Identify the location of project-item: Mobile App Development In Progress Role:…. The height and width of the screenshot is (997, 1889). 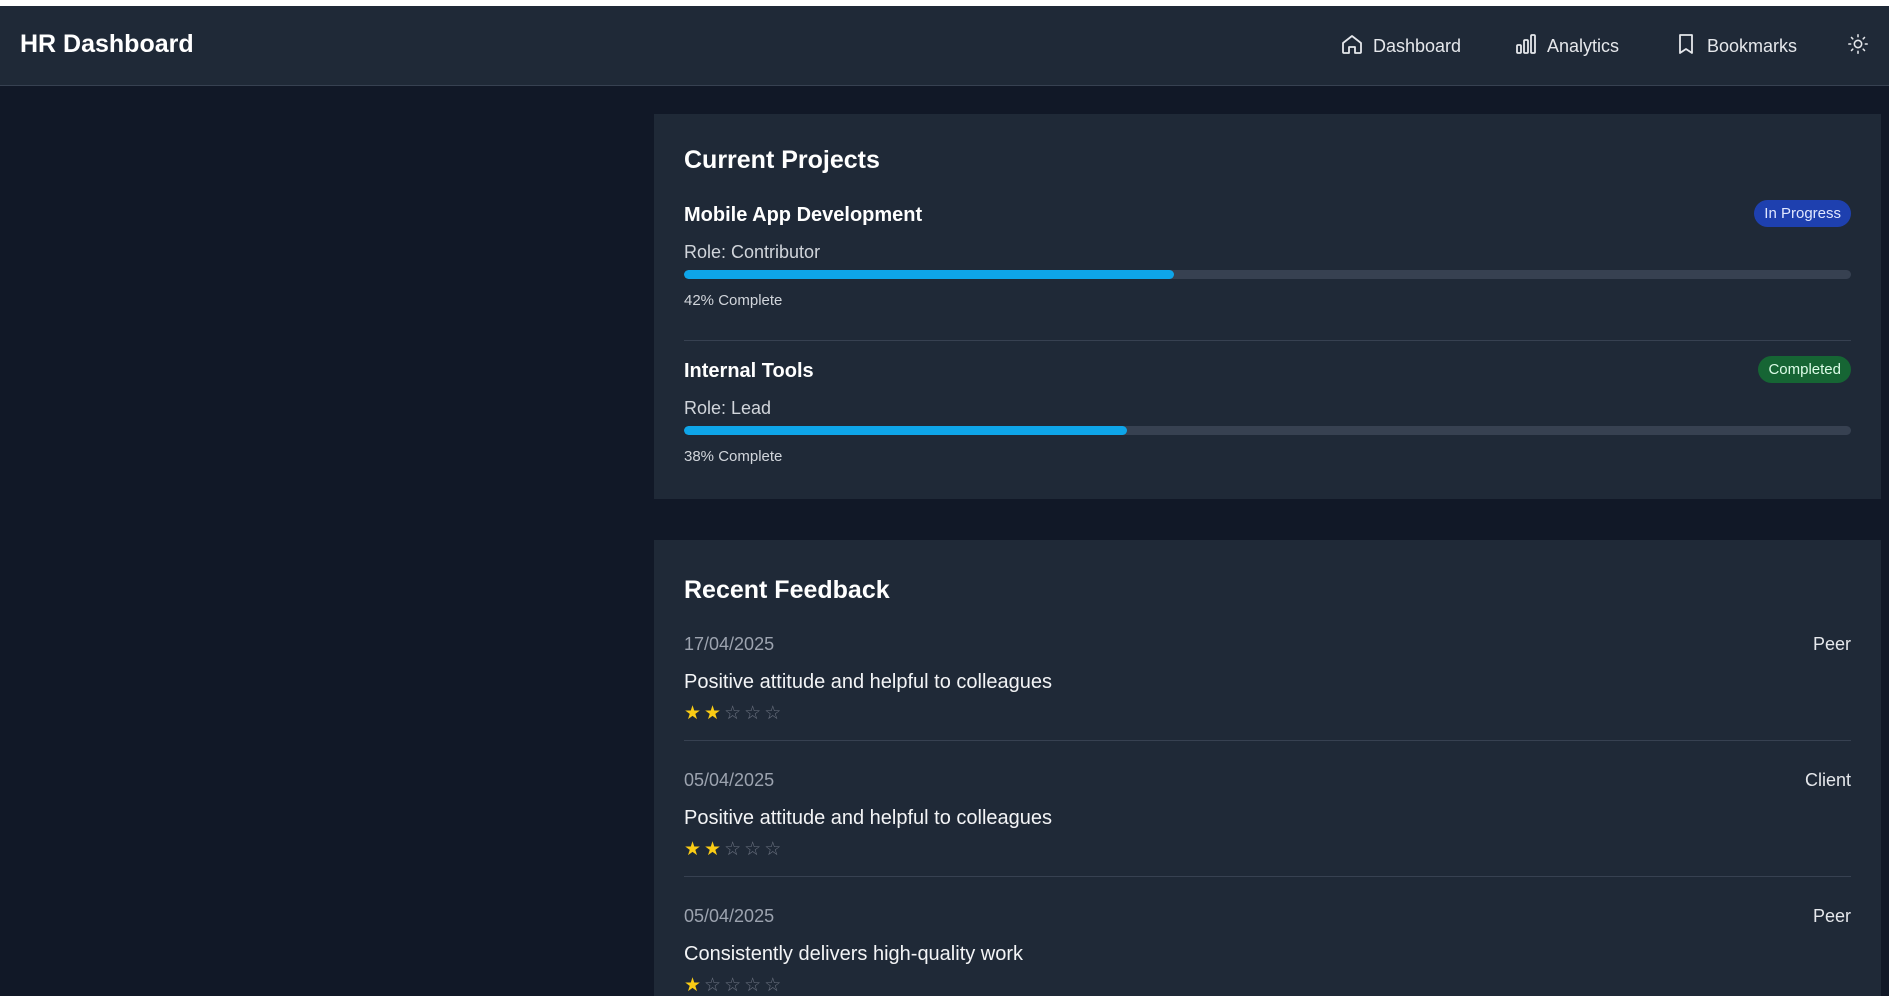
(1267, 272).